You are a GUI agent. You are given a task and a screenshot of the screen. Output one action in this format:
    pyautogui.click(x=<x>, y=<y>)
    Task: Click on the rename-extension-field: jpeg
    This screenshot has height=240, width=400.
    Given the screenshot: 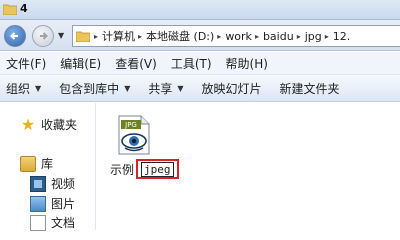 What is the action you would take?
    pyautogui.click(x=157, y=169)
    